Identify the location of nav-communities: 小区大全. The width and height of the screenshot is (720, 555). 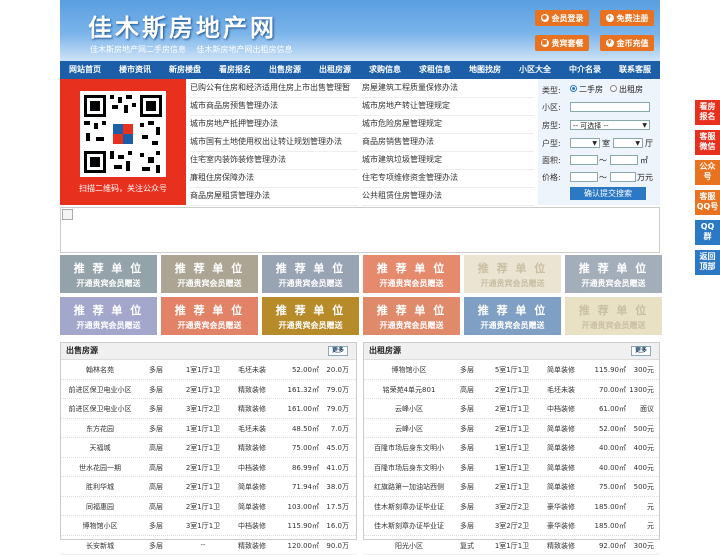
(535, 70).